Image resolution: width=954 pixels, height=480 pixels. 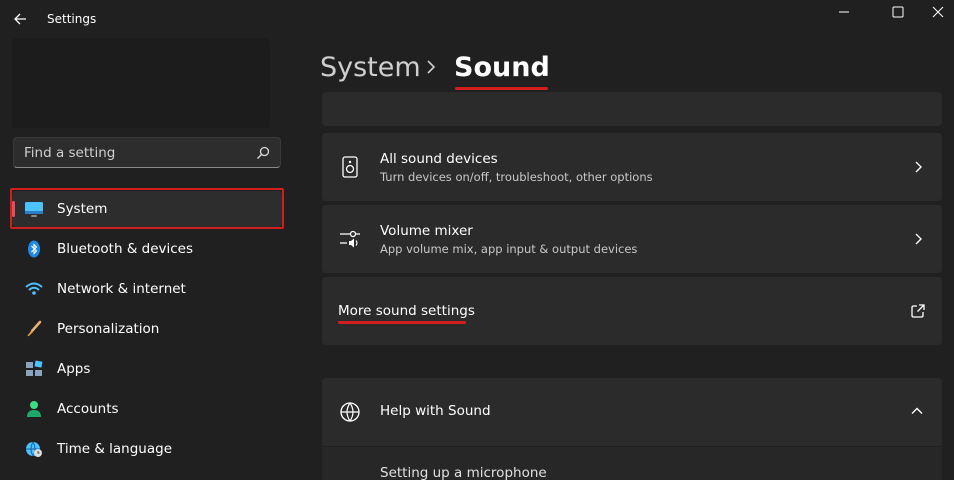 I want to click on external-link-icon, so click(x=918, y=311).